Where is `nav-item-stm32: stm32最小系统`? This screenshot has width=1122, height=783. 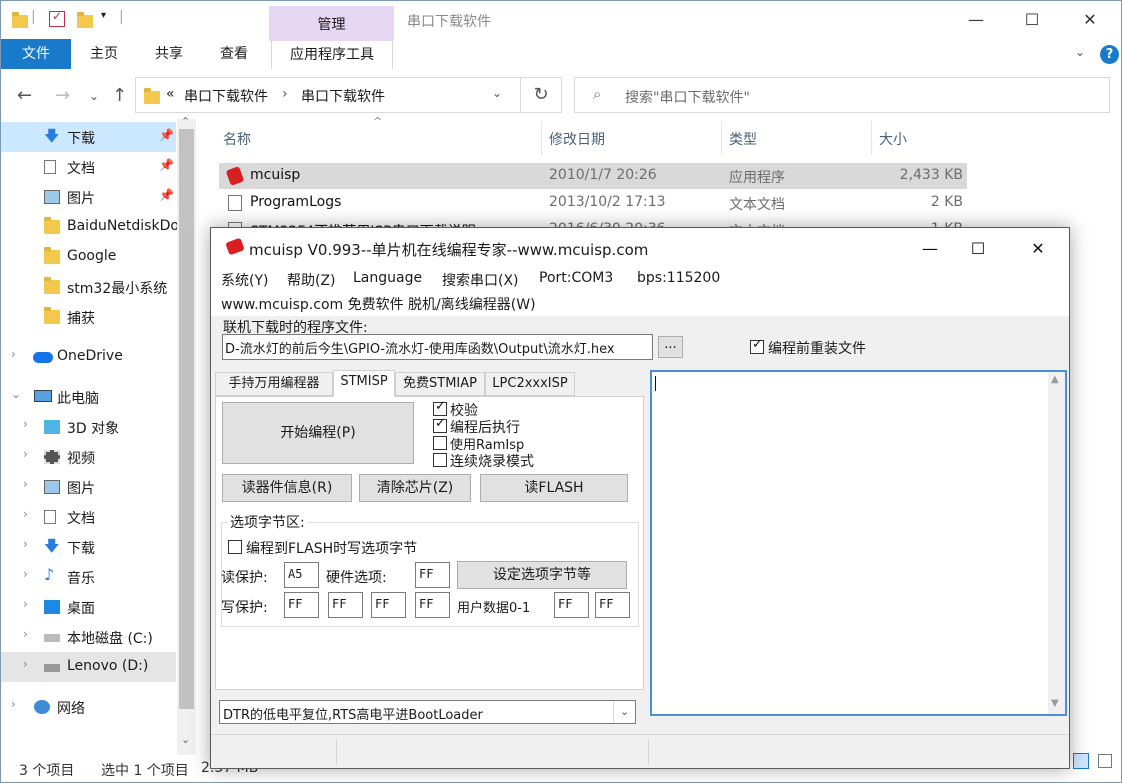
nav-item-stm32: stm32最小系统 is located at coordinates (88, 287).